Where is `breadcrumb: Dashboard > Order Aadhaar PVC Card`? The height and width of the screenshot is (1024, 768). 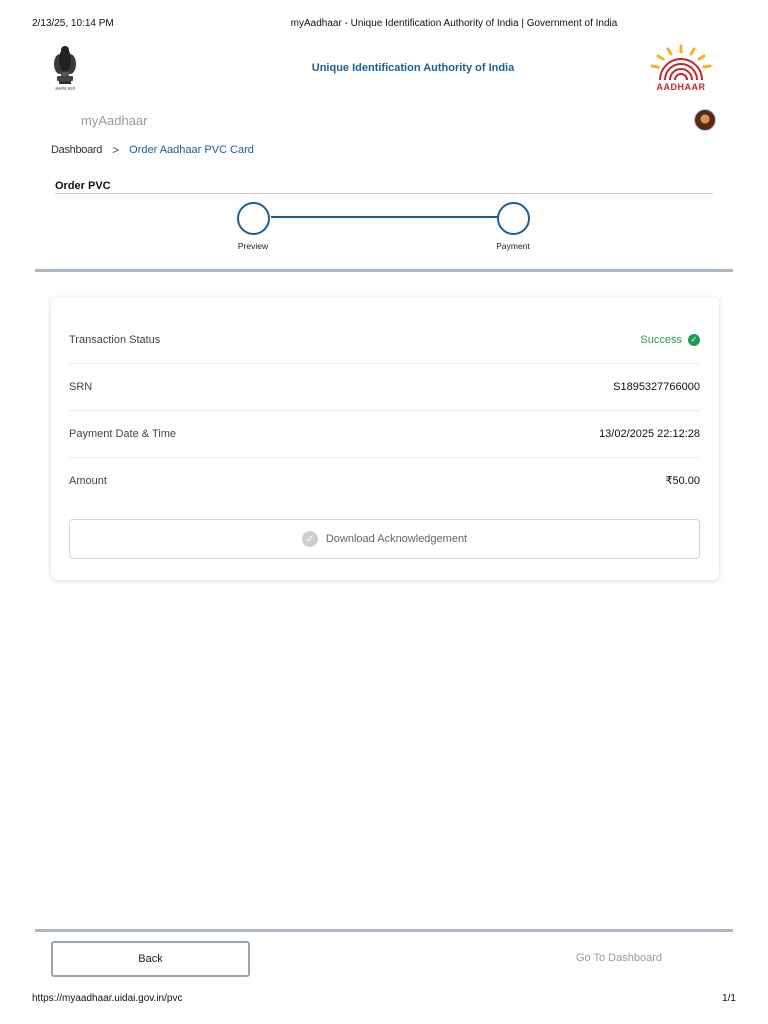
breadcrumb: Dashboard > Order Aadhaar PVC Card is located at coordinates (152, 150).